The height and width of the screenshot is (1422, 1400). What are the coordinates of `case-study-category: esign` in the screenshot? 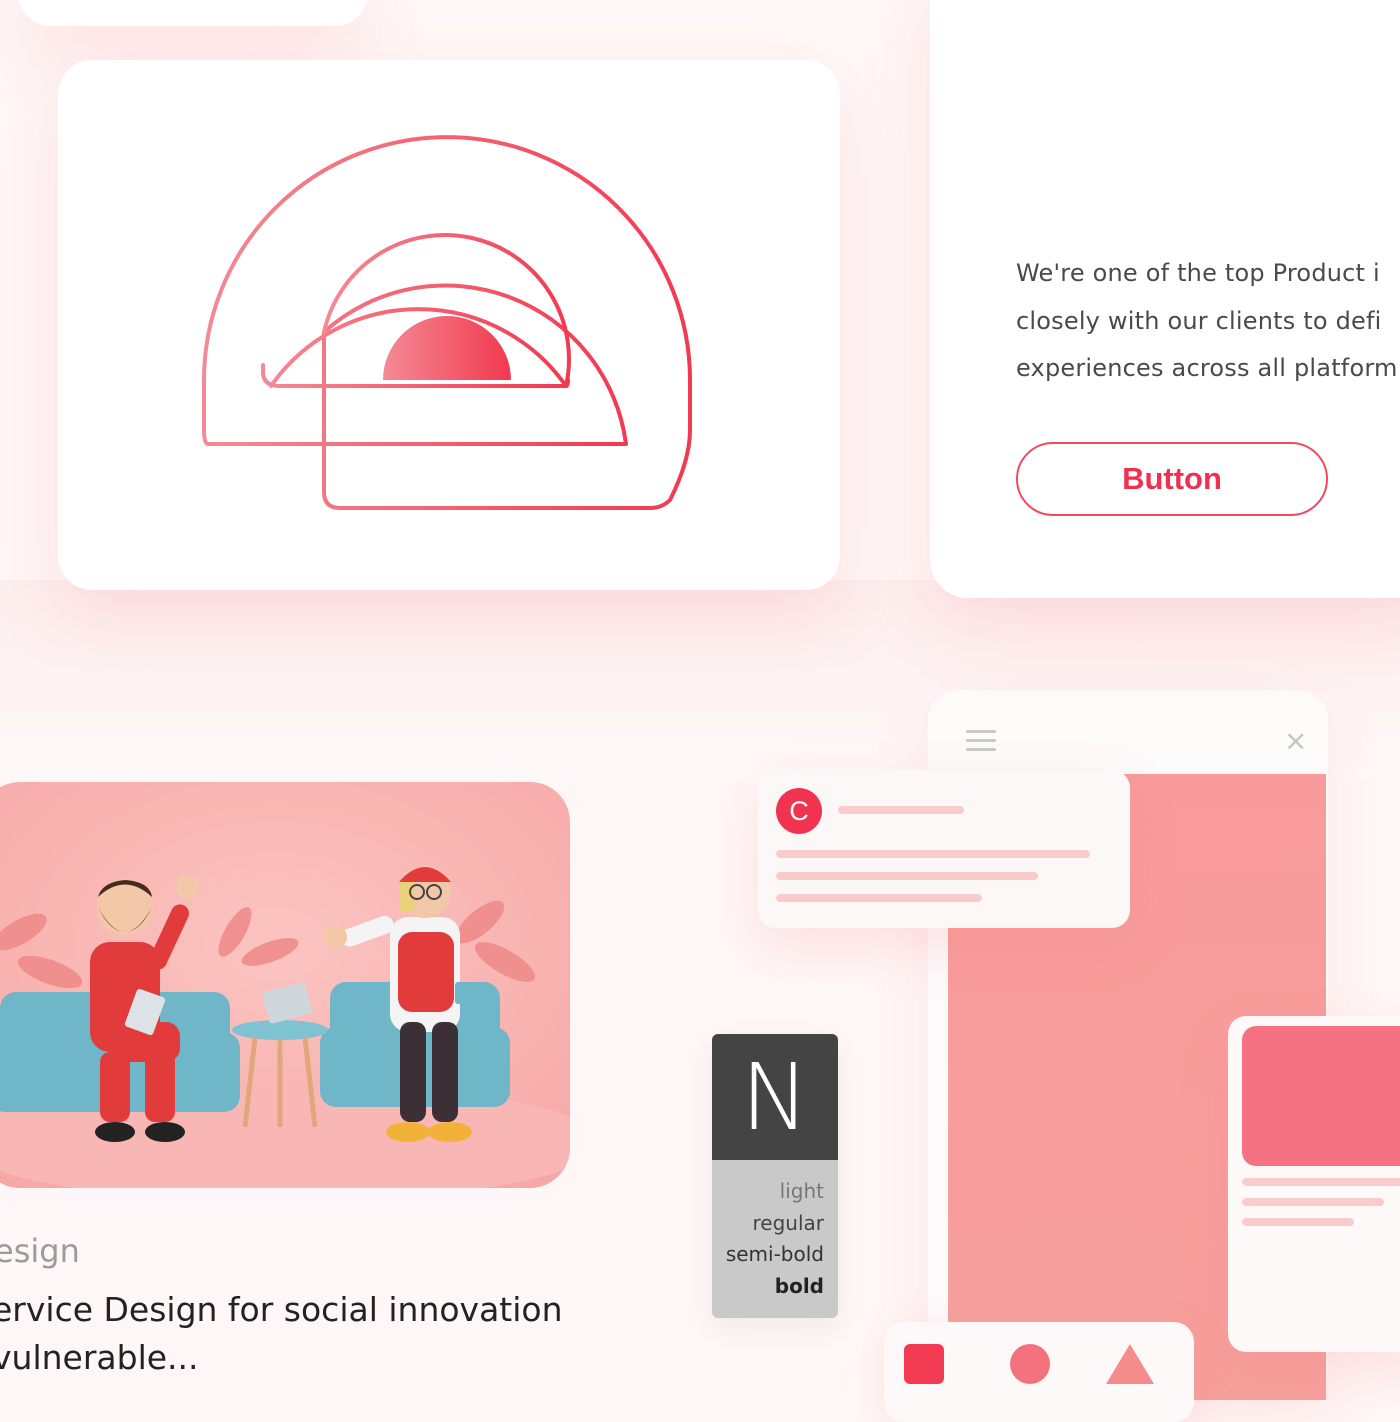 It's located at (40, 1251).